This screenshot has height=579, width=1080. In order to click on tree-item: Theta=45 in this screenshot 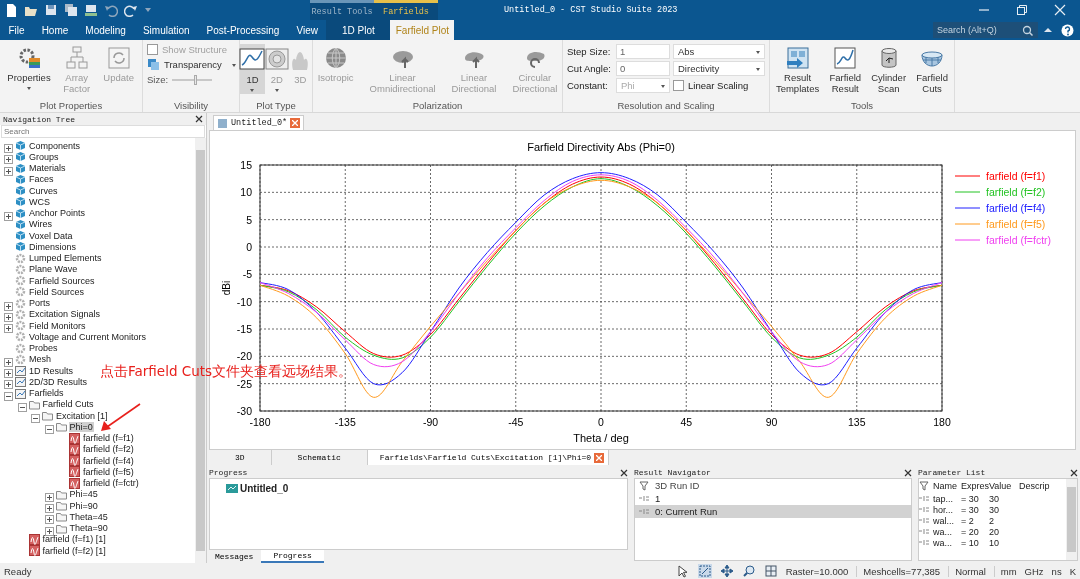, I will do `click(88, 516)`.